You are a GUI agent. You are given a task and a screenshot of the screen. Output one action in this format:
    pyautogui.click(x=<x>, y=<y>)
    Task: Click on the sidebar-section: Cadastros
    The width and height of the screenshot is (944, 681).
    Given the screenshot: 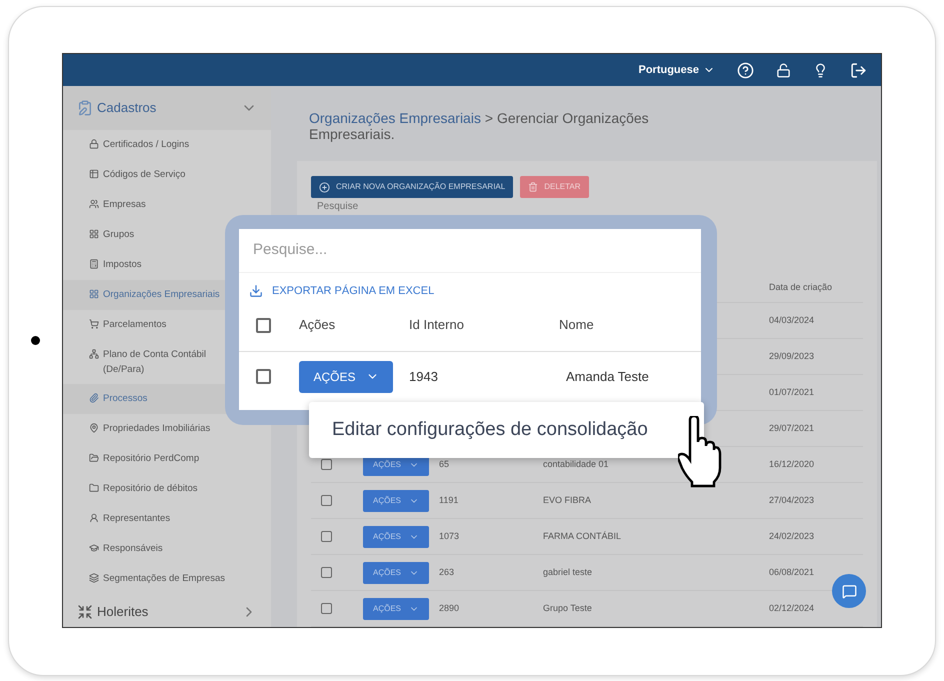 What is the action you would take?
    pyautogui.click(x=167, y=108)
    